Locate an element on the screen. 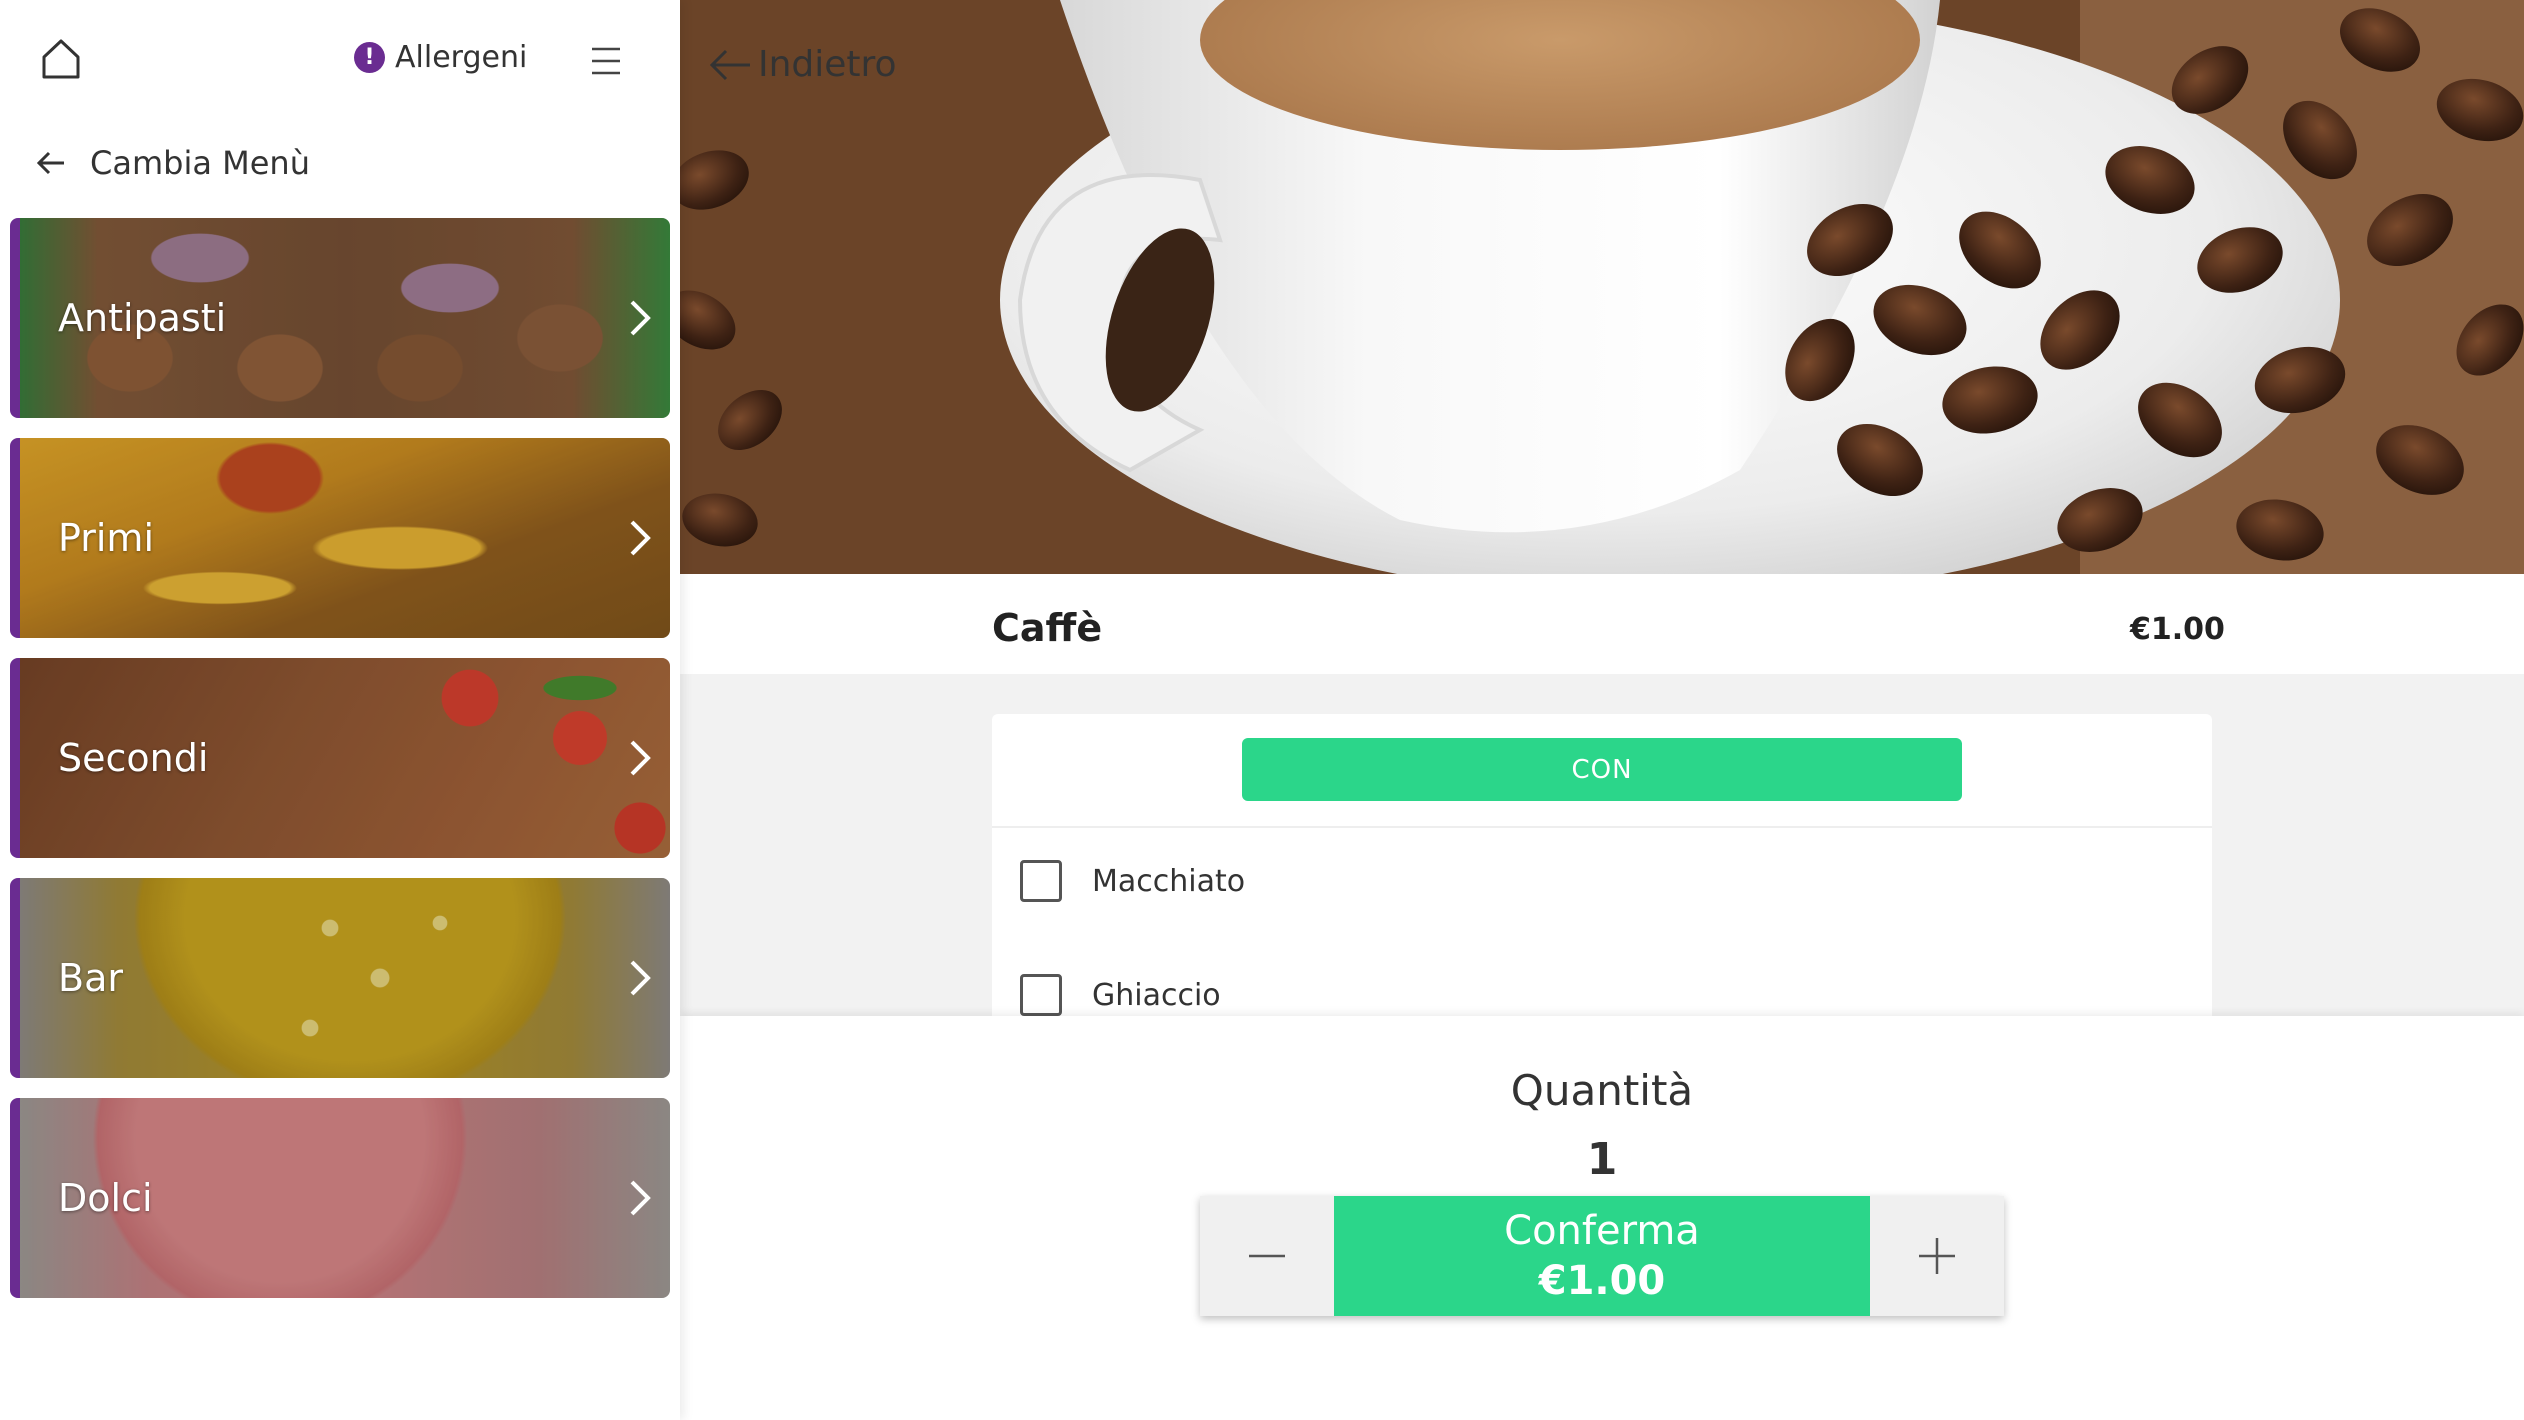  divider is located at coordinates (1602, 827).